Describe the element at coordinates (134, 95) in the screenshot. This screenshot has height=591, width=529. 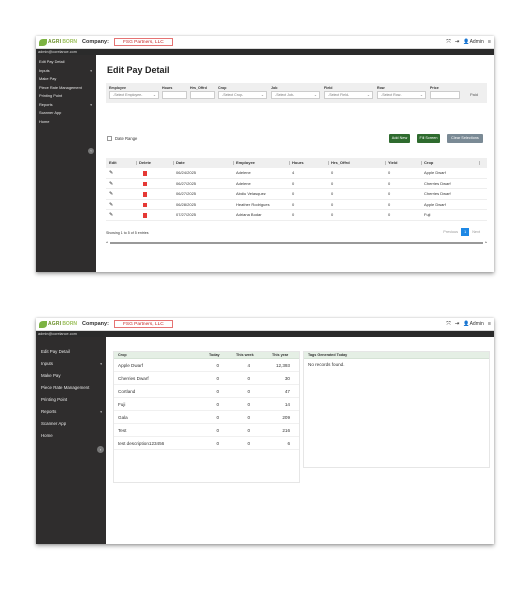
I see `employee-select: -Select Employee- ⌄` at that location.